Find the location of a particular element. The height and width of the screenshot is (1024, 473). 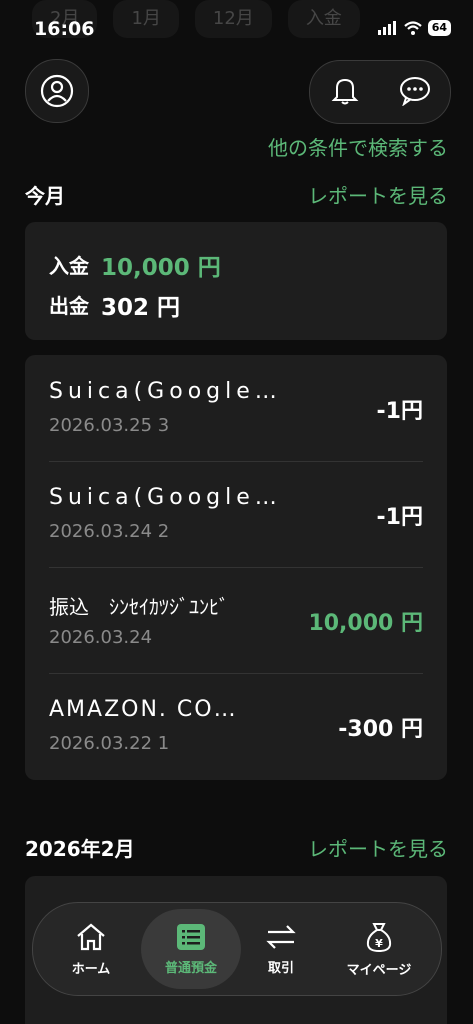

list-icon is located at coordinates (191, 936).